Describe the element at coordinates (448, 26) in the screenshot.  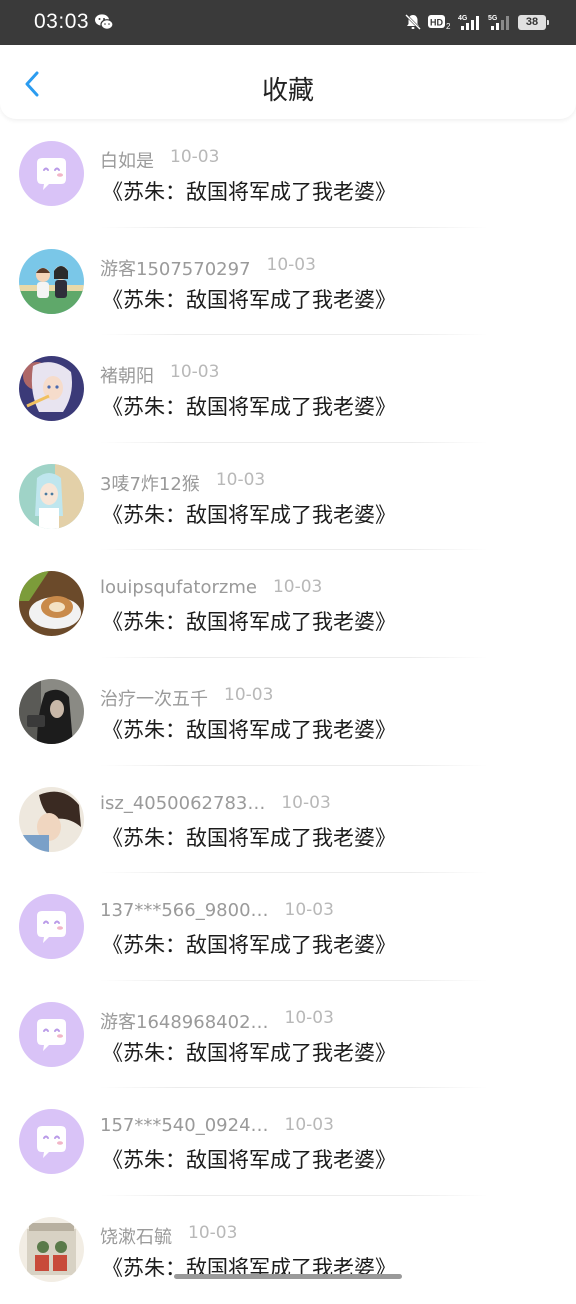
I see `svg-text: 2` at that location.